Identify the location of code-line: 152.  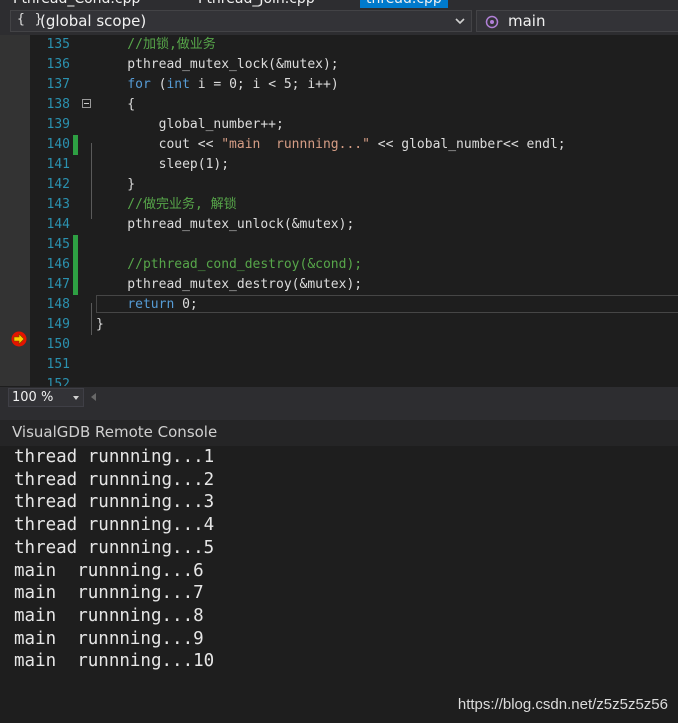
(354, 380).